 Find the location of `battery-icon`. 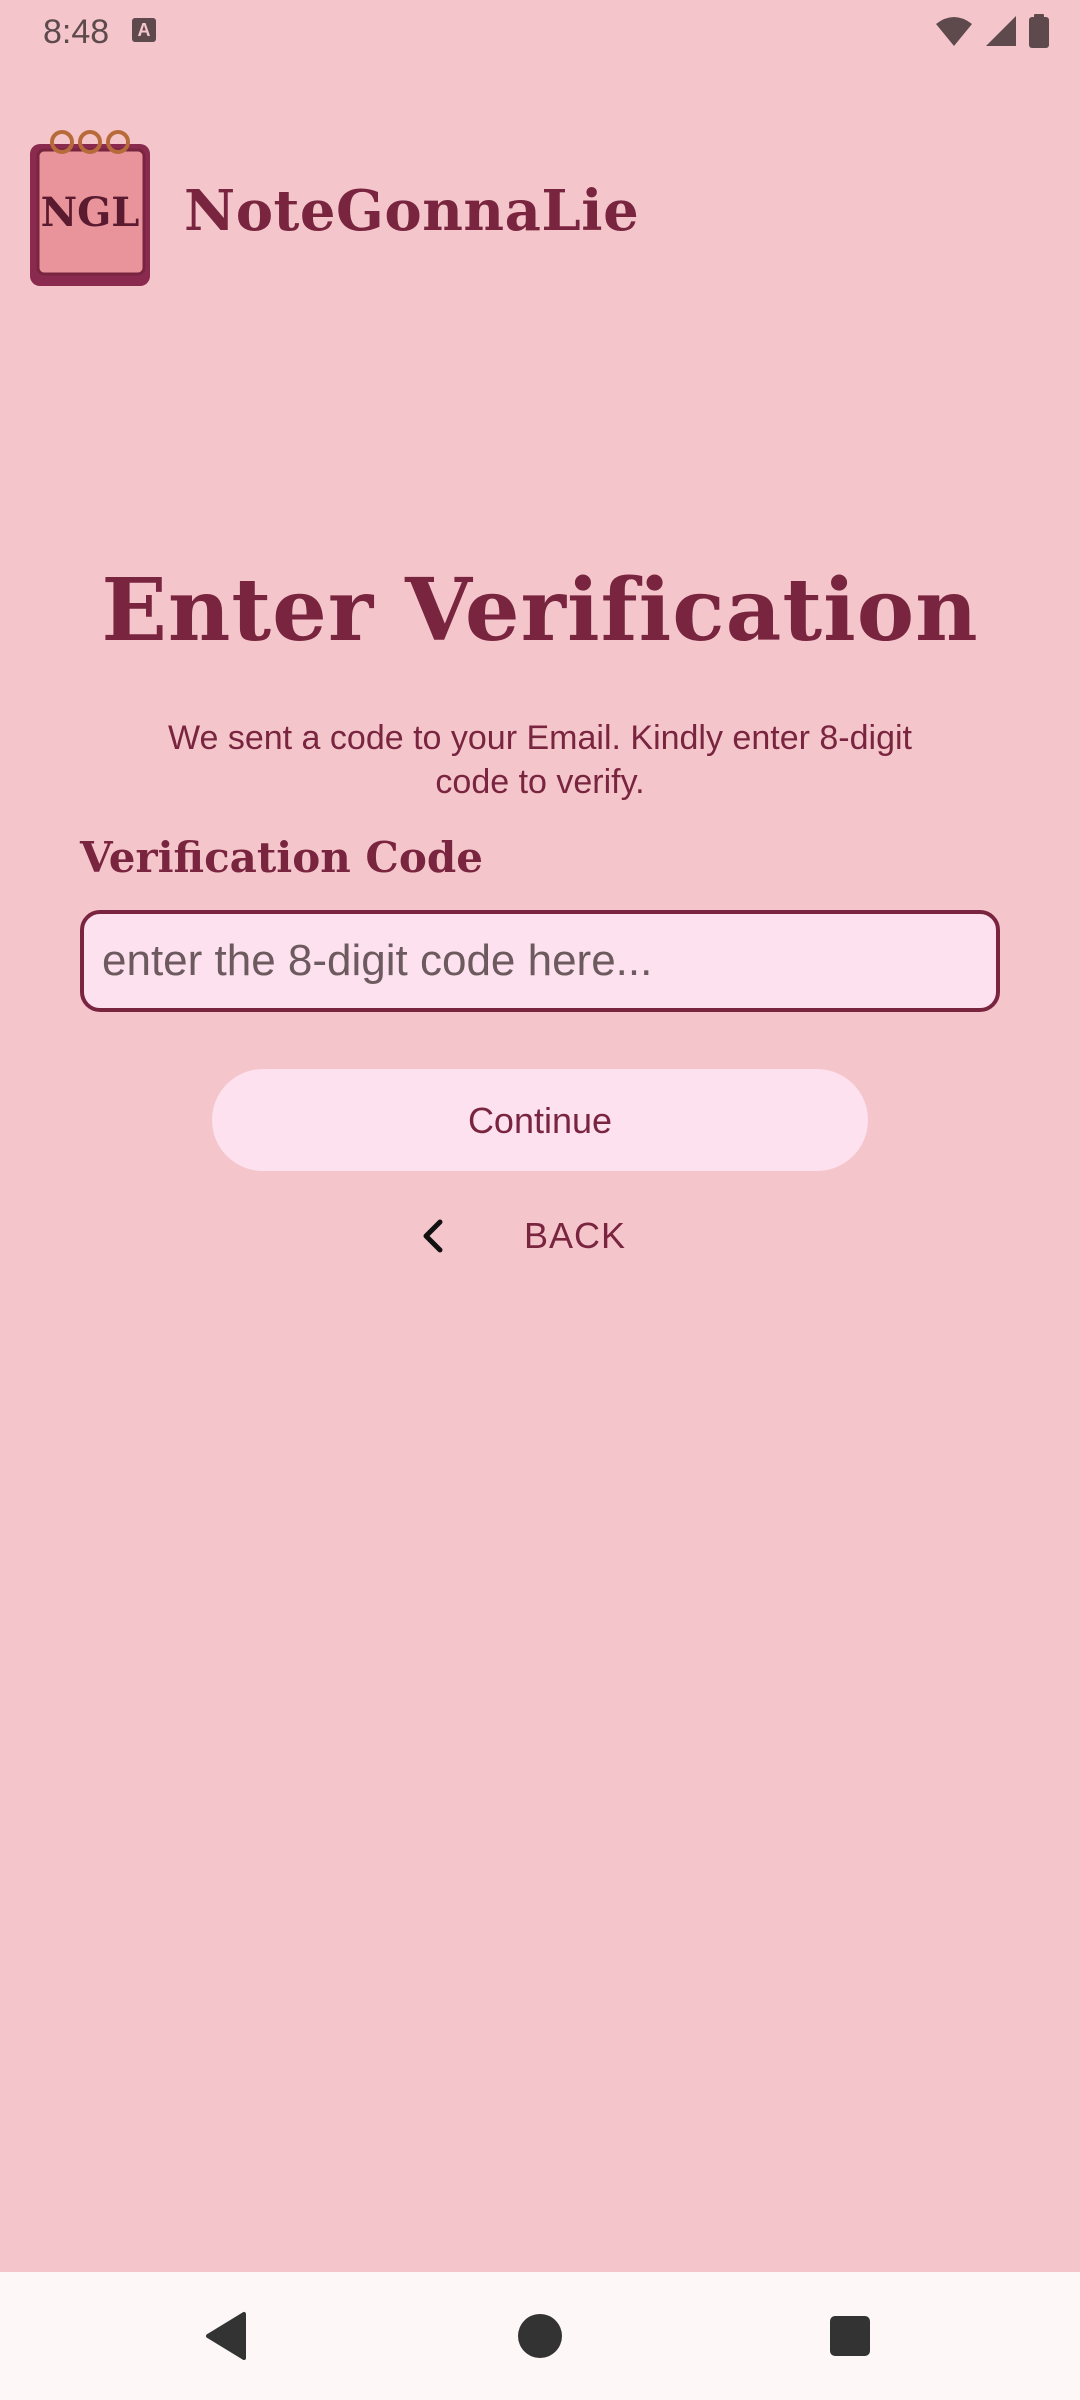

battery-icon is located at coordinates (1039, 31).